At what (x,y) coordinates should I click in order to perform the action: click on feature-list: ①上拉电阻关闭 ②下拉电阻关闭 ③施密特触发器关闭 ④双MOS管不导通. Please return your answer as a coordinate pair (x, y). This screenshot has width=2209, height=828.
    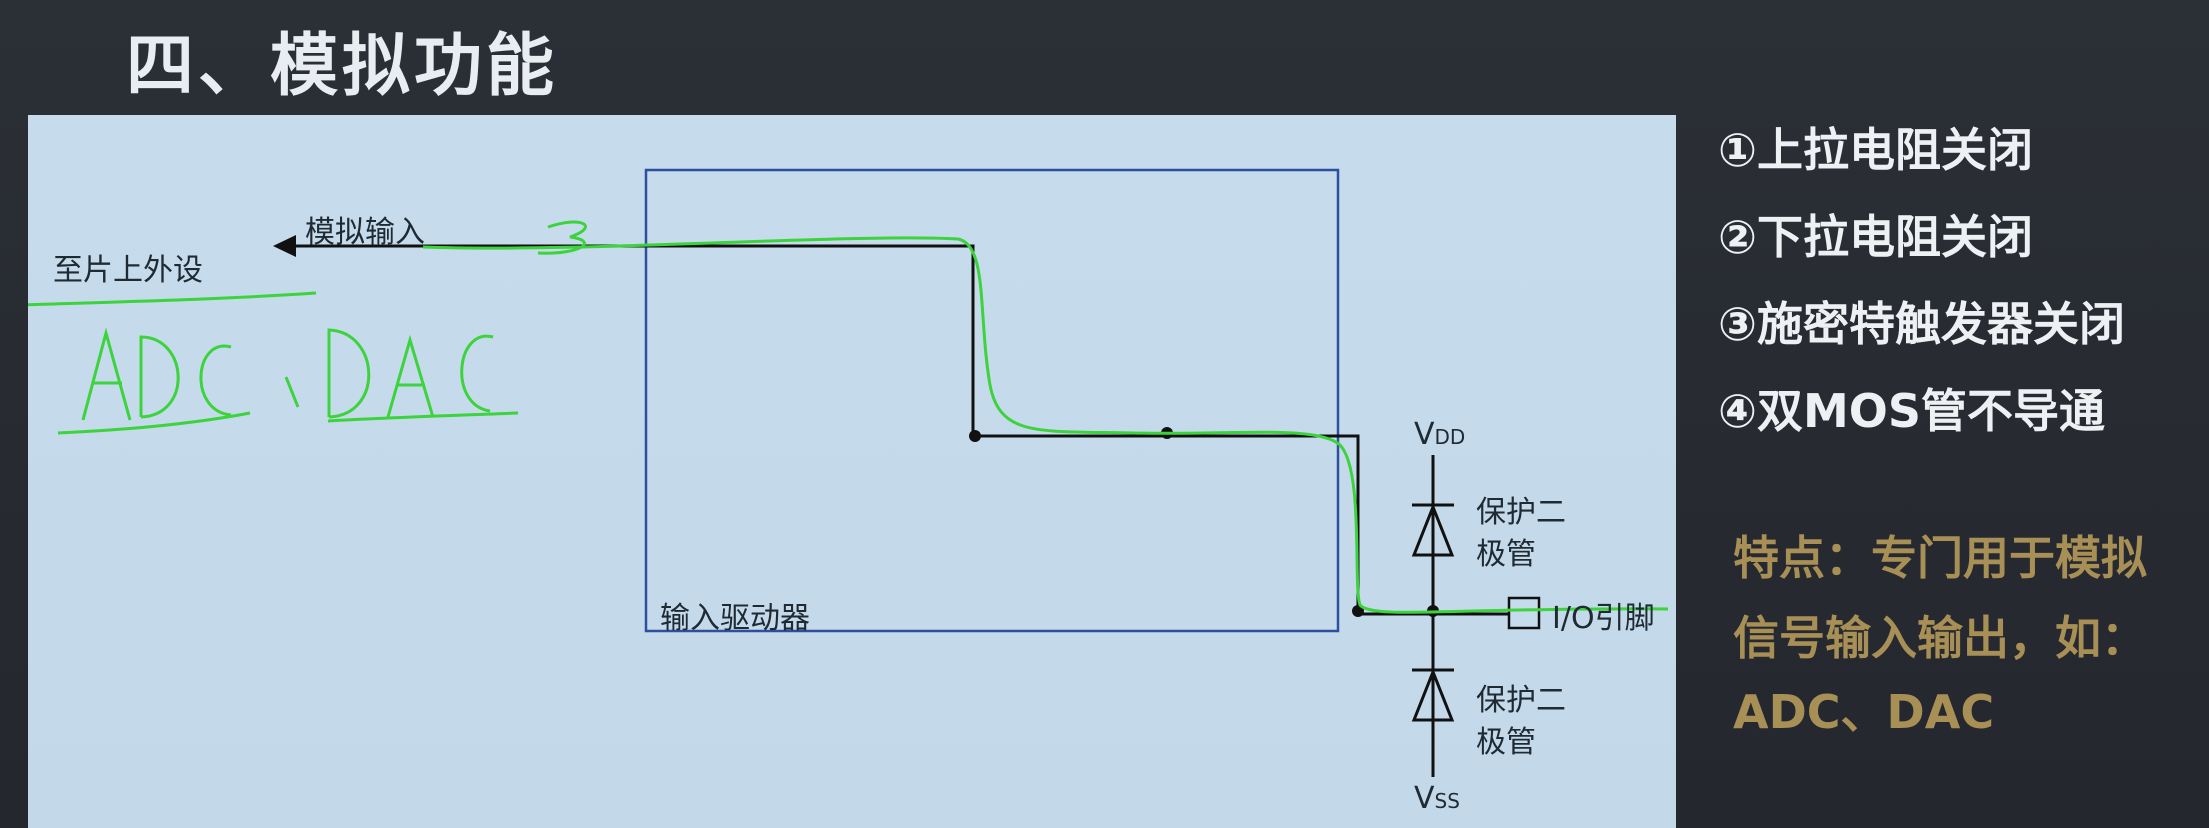
    Looking at the image, I should click on (1921, 294).